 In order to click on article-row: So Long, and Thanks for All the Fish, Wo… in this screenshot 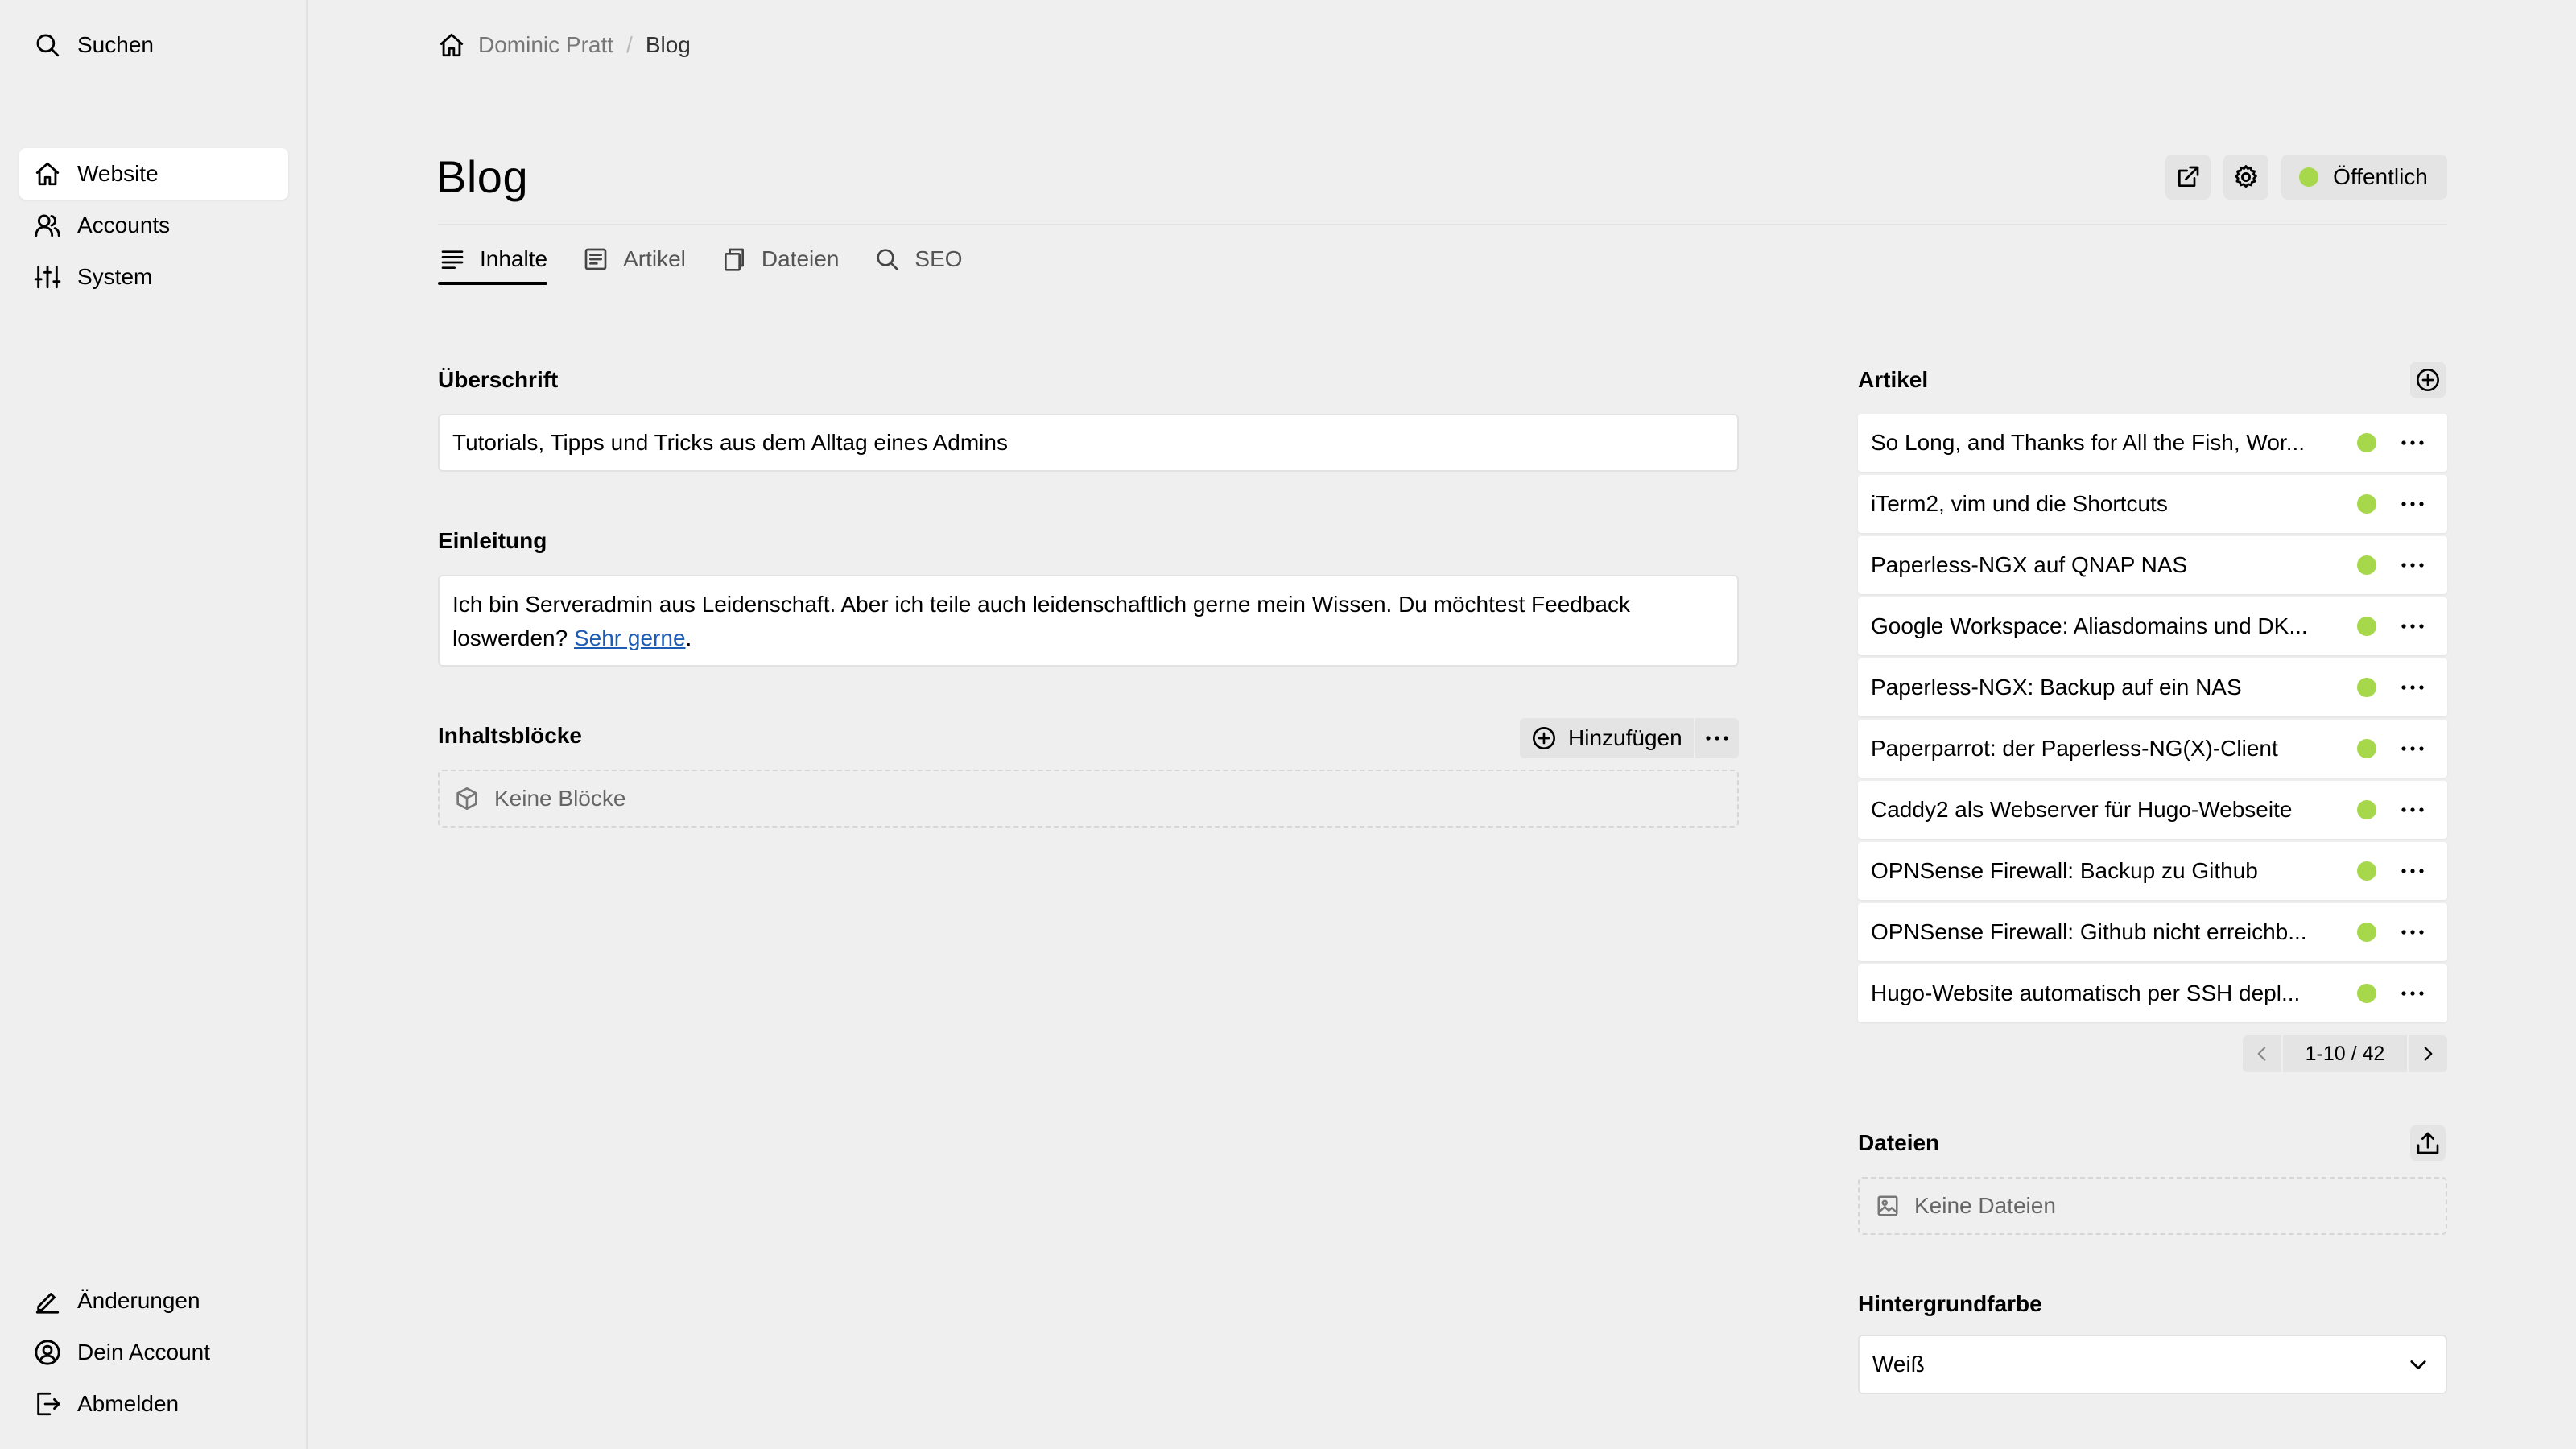, I will do `click(2152, 443)`.